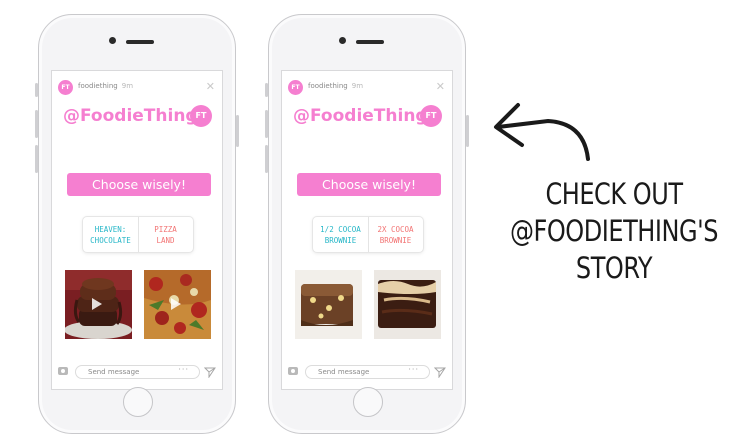 The height and width of the screenshot is (441, 750). What do you see at coordinates (395, 240) in the screenshot?
I see `poll-option-right-line2: BROWNIE` at bounding box center [395, 240].